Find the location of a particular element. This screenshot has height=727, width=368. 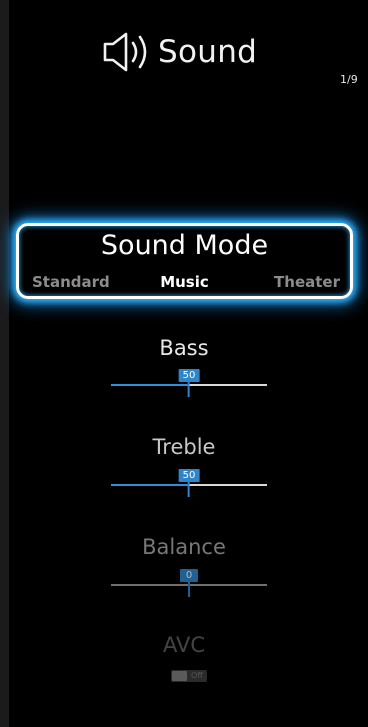

bass-slider-fill is located at coordinates (150, 385).